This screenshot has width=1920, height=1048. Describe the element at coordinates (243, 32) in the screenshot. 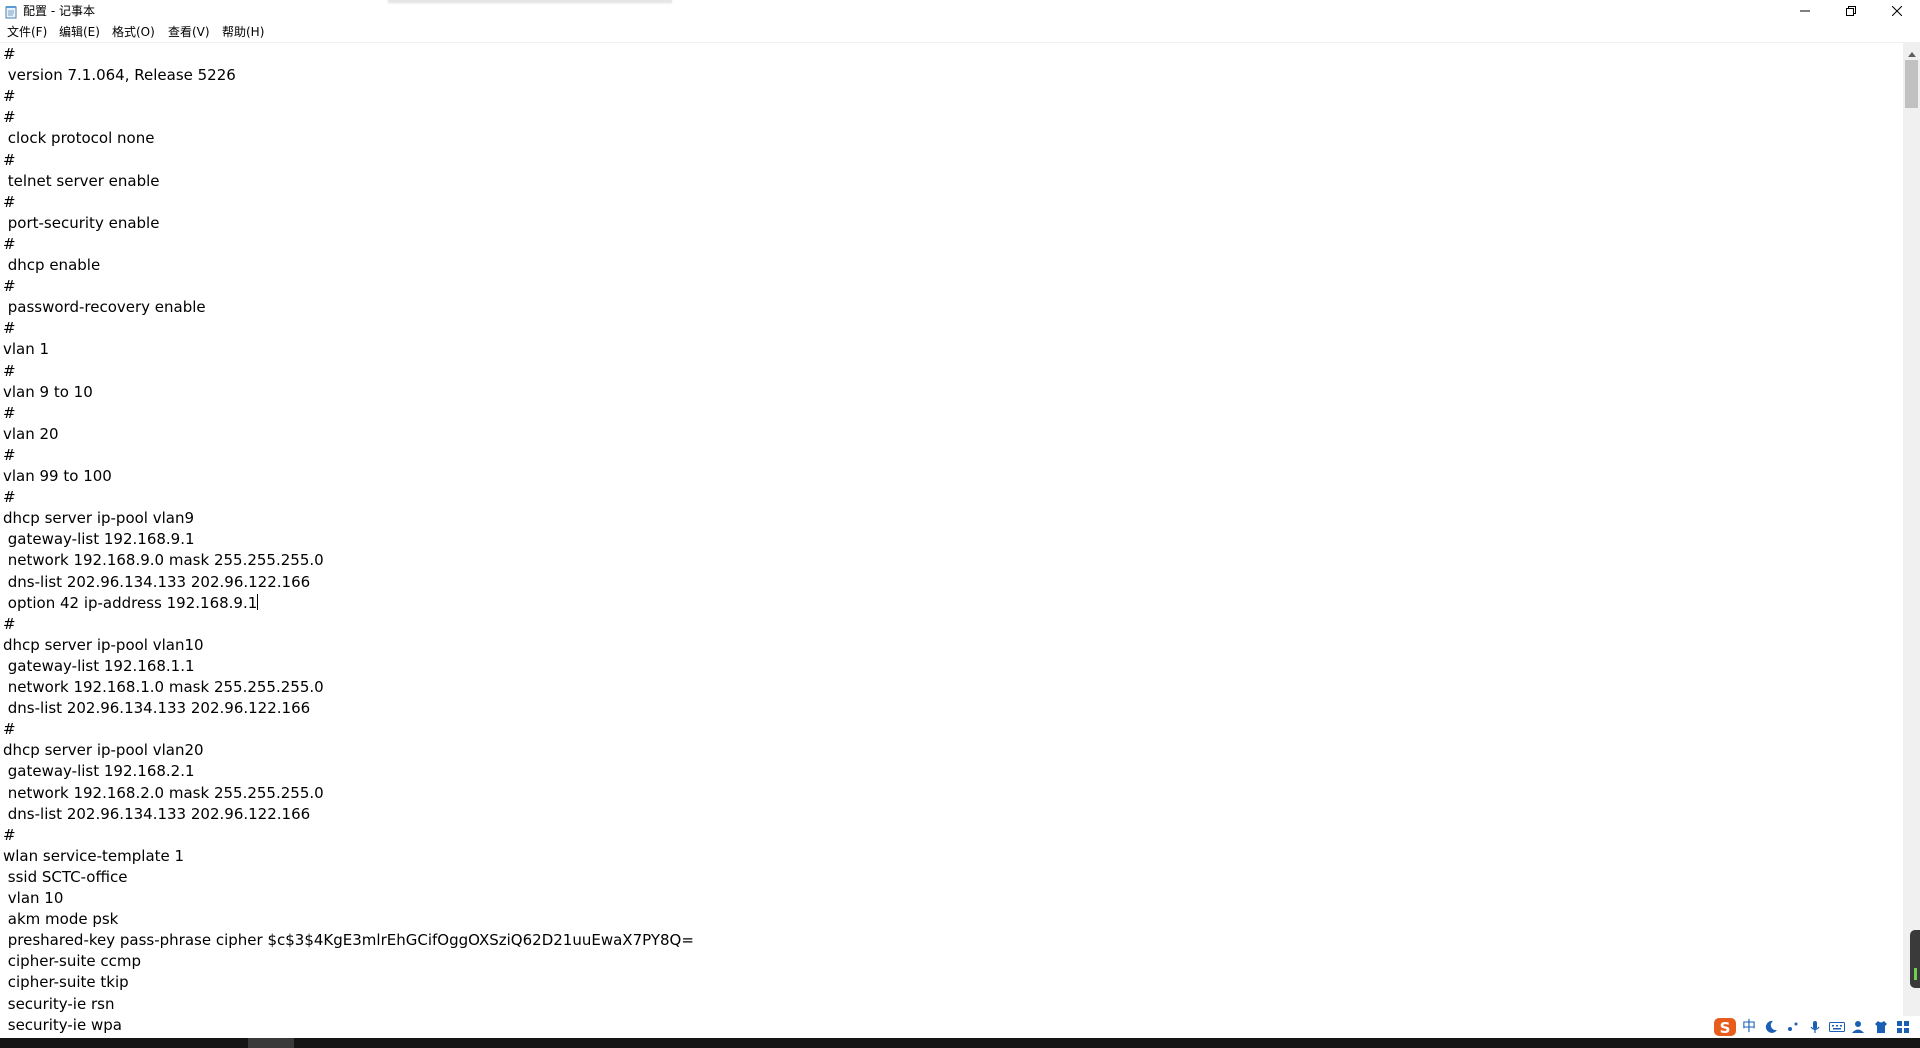

I see `menu-help: 帮助(H)` at that location.